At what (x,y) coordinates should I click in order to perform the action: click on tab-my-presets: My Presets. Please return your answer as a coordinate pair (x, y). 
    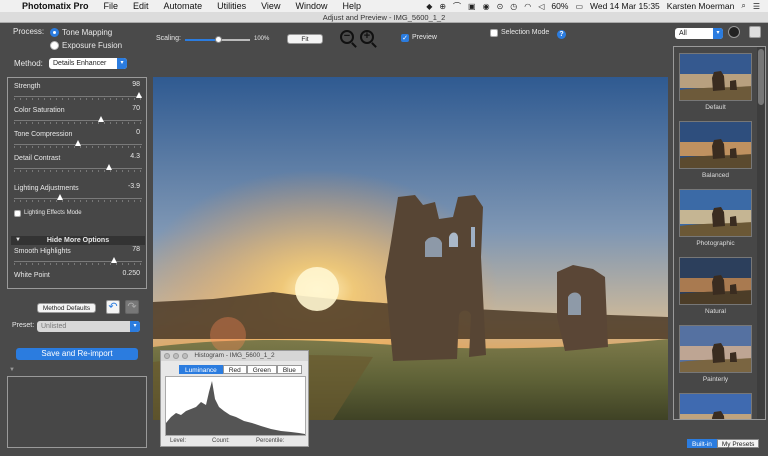
    Looking at the image, I should click on (738, 443).